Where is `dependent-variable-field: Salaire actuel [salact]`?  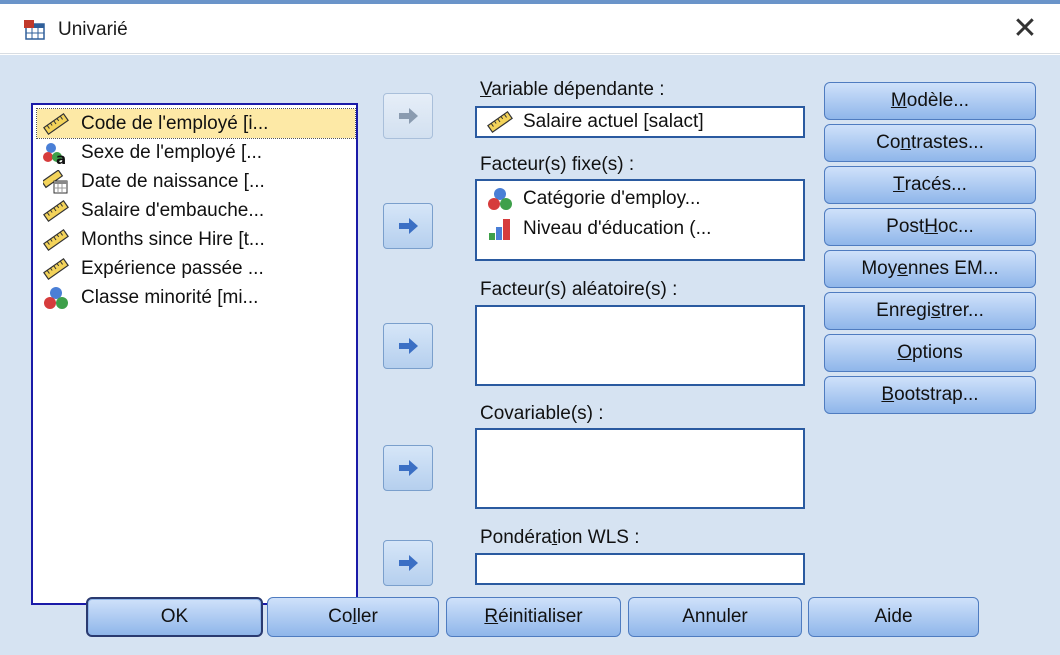 dependent-variable-field: Salaire actuel [salact] is located at coordinates (640, 122).